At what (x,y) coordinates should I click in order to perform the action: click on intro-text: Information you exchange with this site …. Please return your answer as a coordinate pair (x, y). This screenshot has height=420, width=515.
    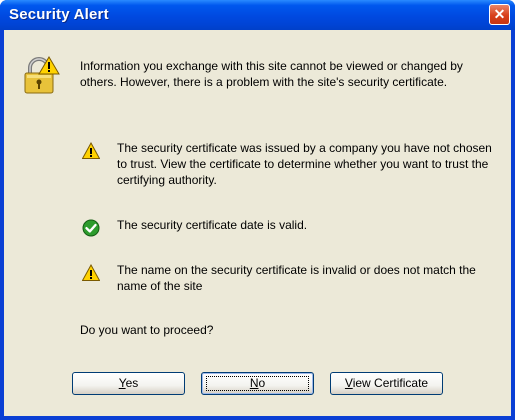
    Looking at the image, I should click on (271, 74).